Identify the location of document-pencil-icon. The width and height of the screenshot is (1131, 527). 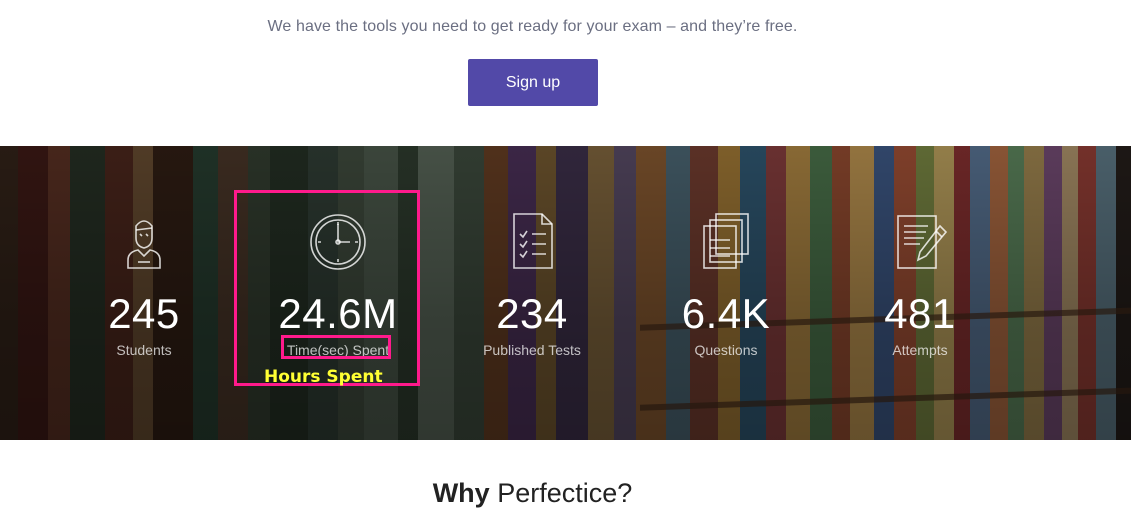
(922, 242).